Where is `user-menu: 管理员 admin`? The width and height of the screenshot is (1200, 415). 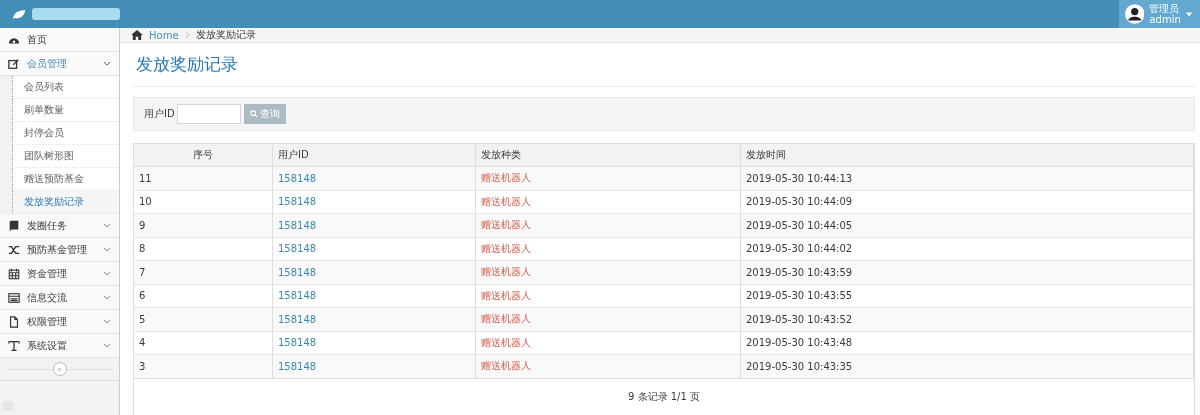
user-menu: 管理员 admin is located at coordinates (1159, 14).